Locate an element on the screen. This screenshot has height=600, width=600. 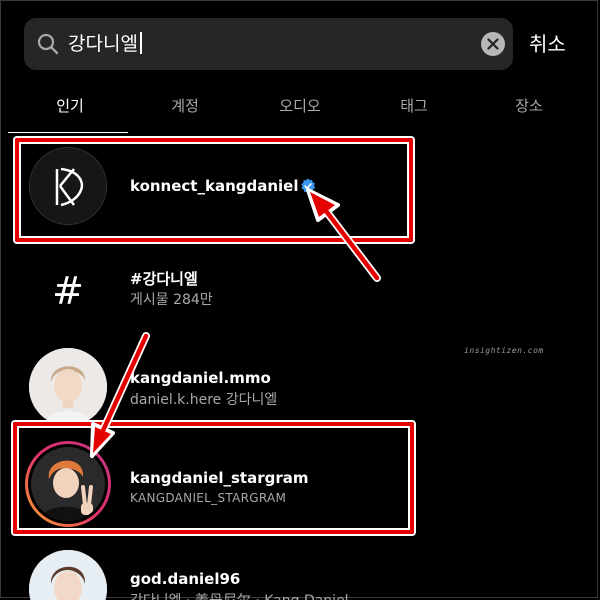
tab-tags: 태그 is located at coordinates (414, 108).